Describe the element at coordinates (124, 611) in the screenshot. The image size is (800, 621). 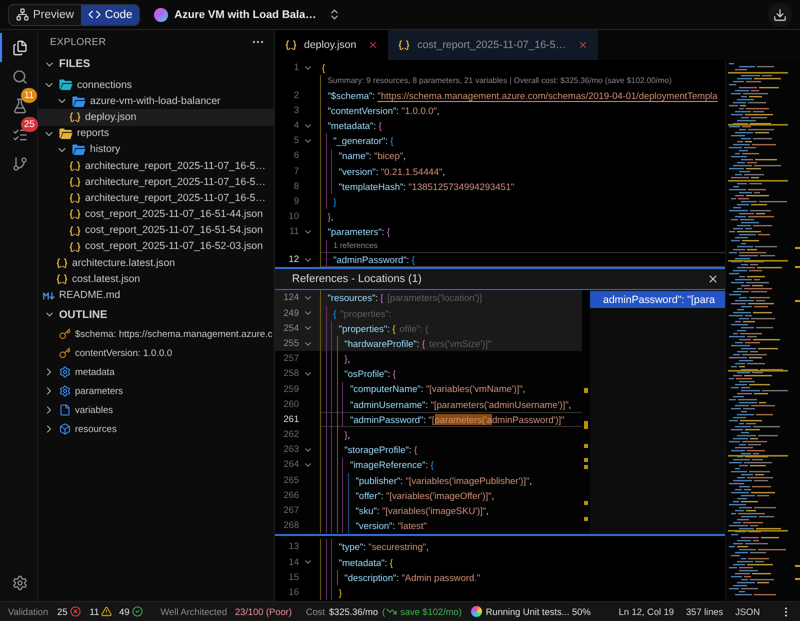
I see `passed-count: 49` at that location.